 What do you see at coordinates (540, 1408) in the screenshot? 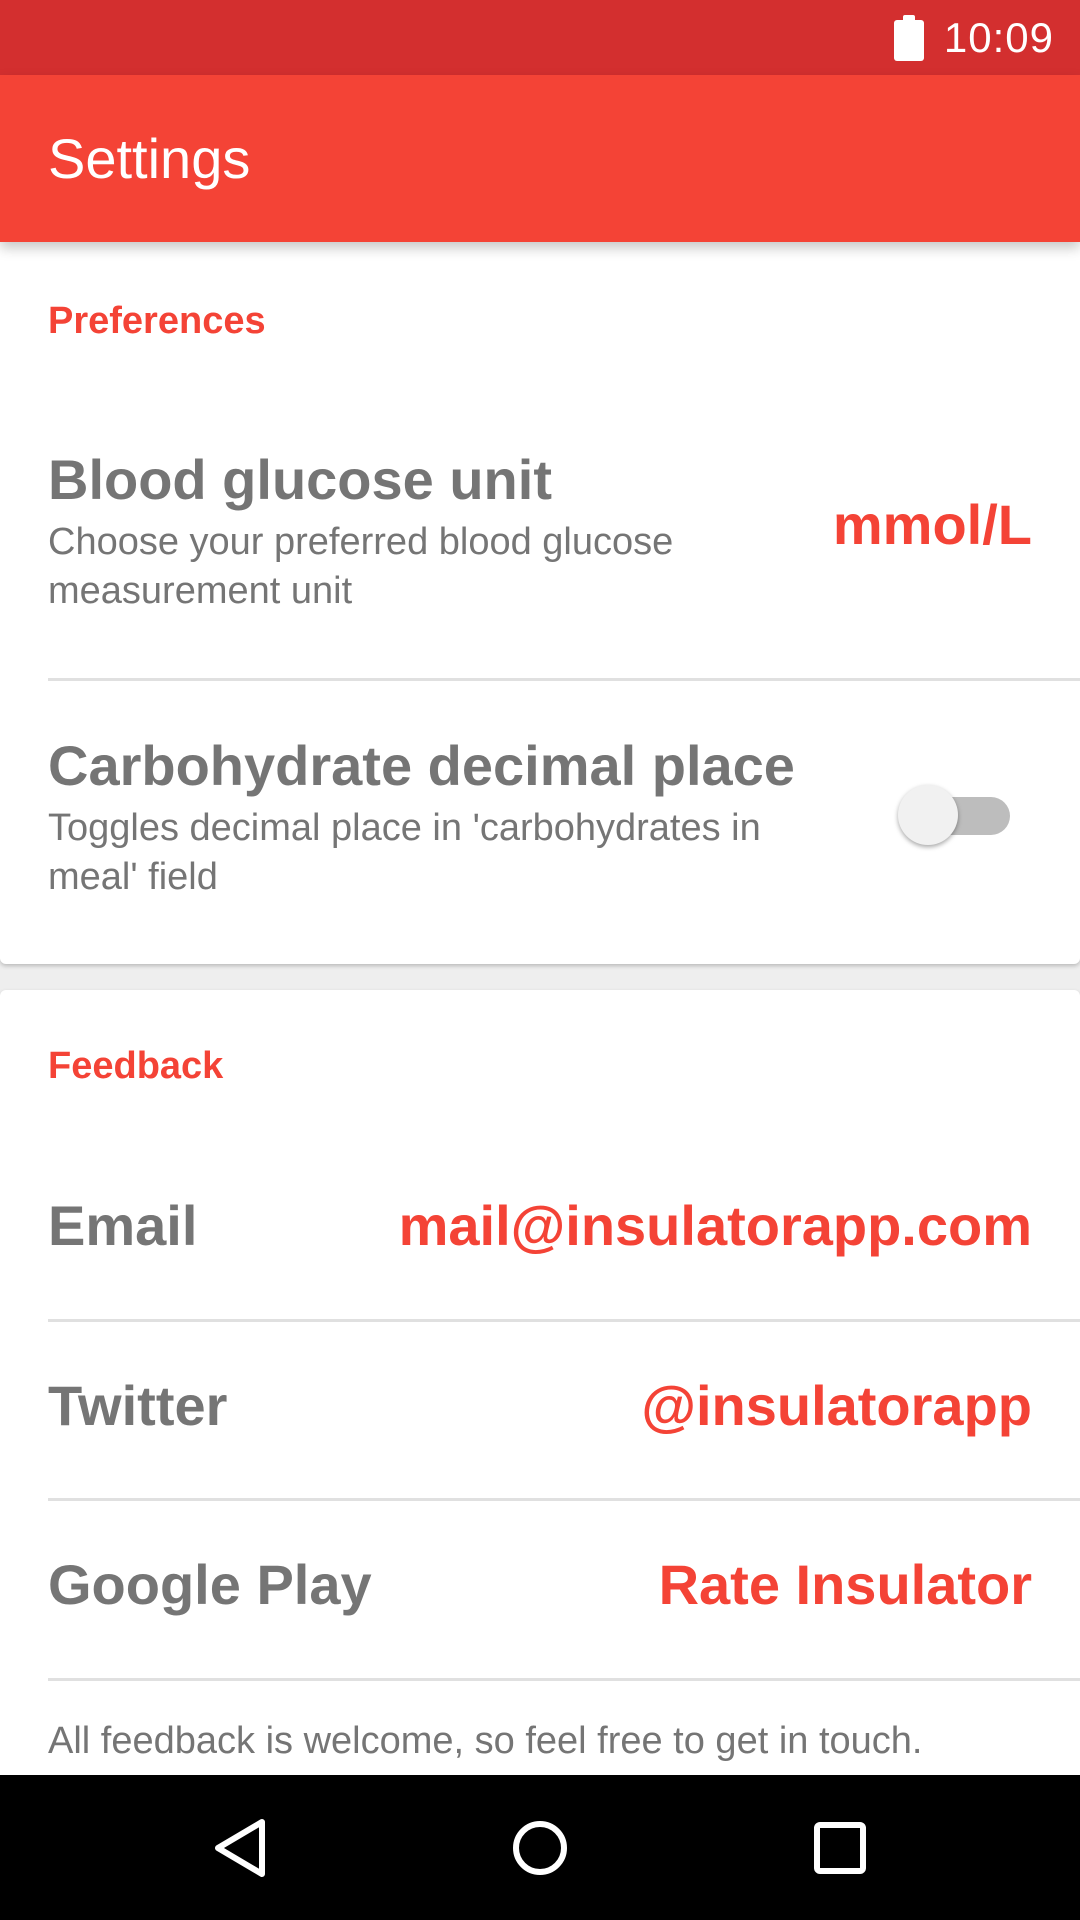
I see `twitter-row: Twitter @insulatorapp` at bounding box center [540, 1408].